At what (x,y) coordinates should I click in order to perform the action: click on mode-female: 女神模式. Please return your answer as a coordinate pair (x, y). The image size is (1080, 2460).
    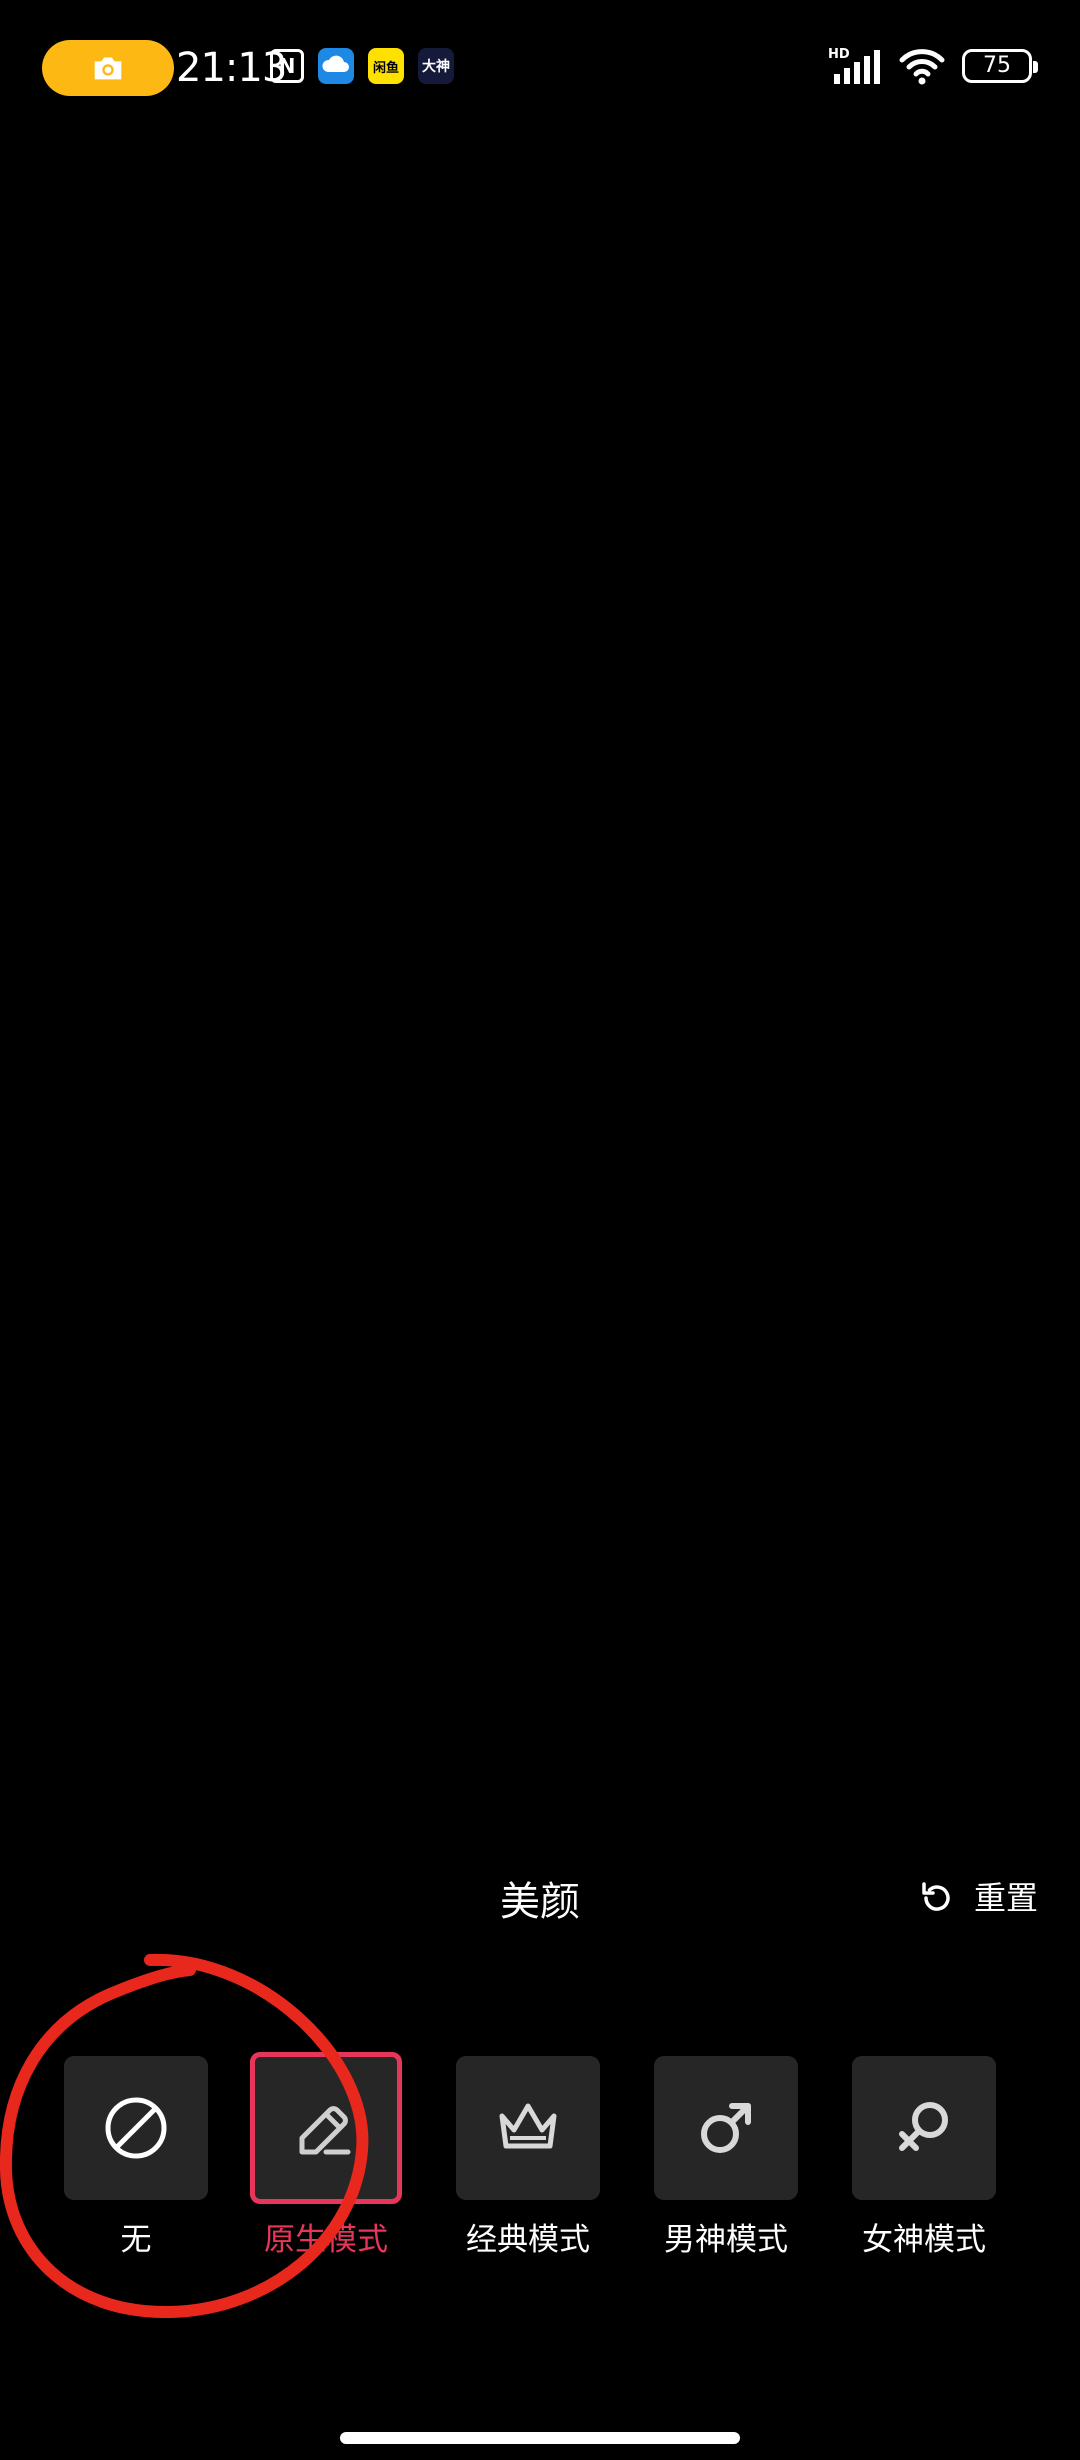
    Looking at the image, I should click on (924, 2159).